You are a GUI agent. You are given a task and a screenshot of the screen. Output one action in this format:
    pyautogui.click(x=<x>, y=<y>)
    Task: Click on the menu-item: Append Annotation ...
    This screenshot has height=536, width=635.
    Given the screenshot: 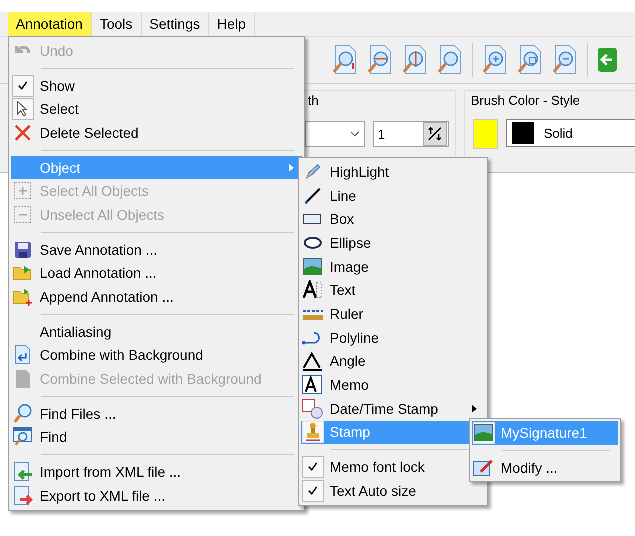 What is the action you would take?
    pyautogui.click(x=156, y=297)
    